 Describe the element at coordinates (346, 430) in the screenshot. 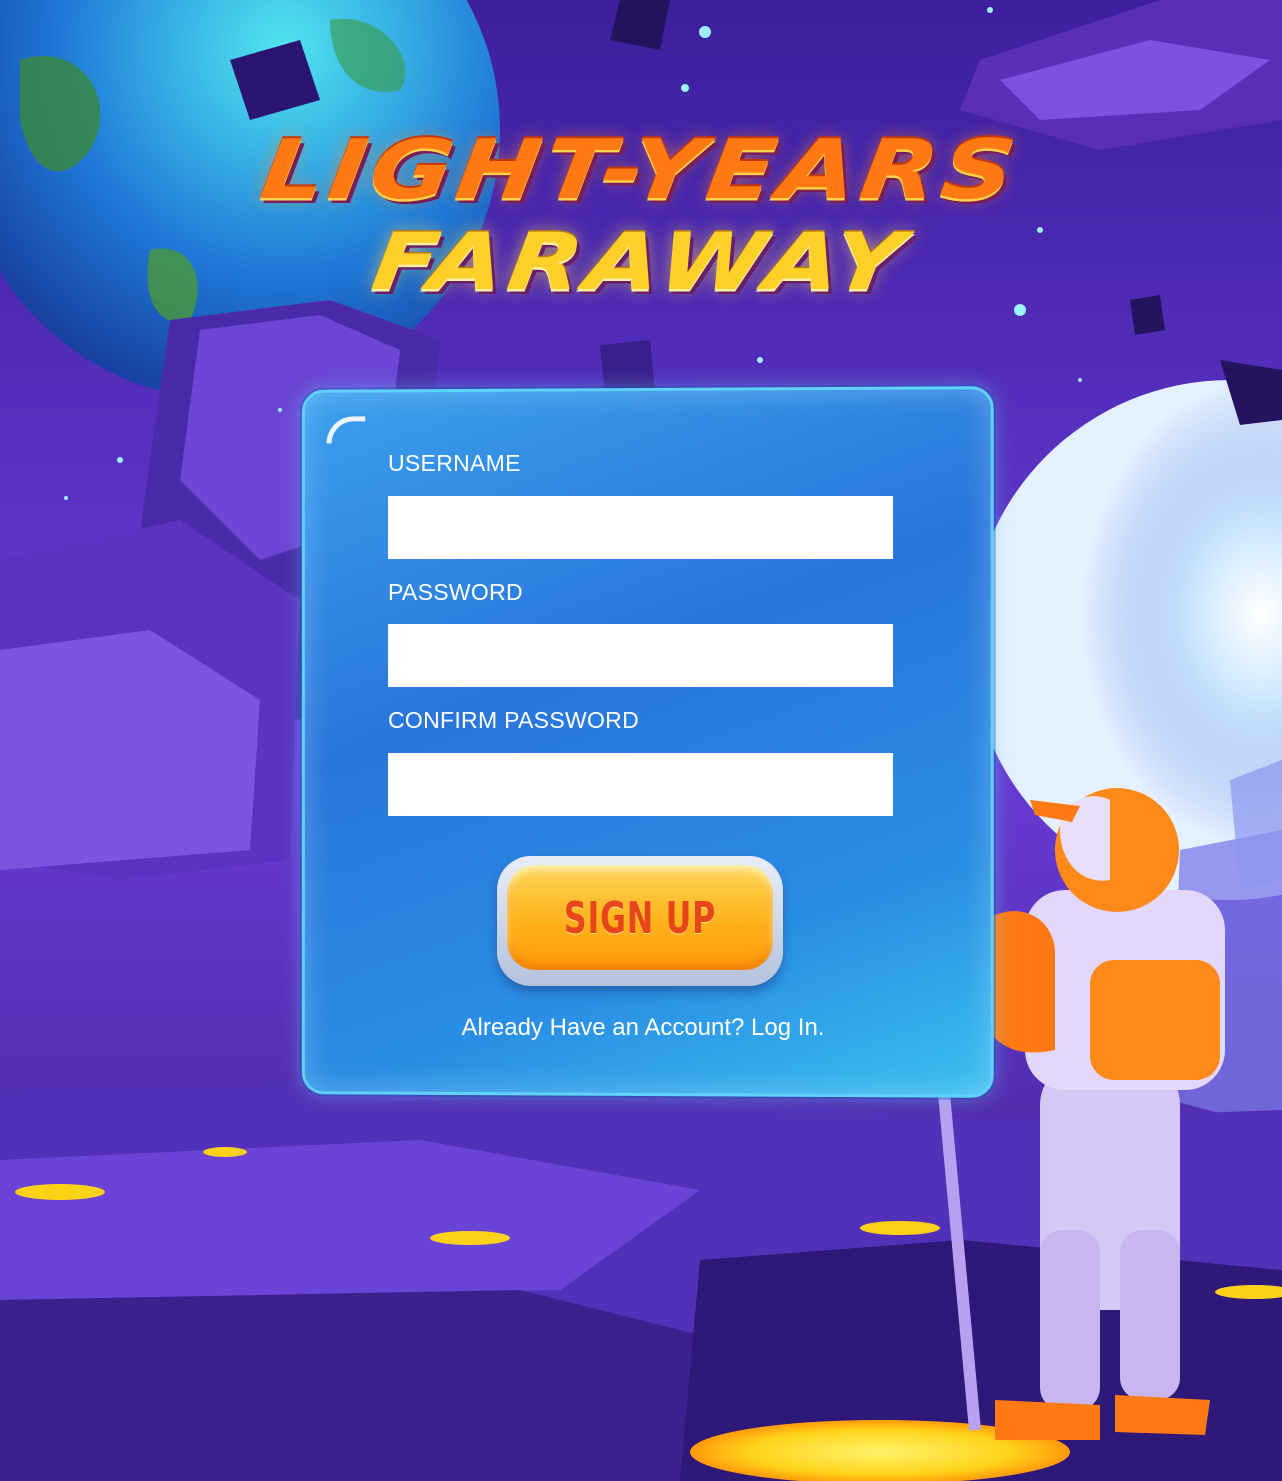

I see `panel-shine-decoration` at that location.